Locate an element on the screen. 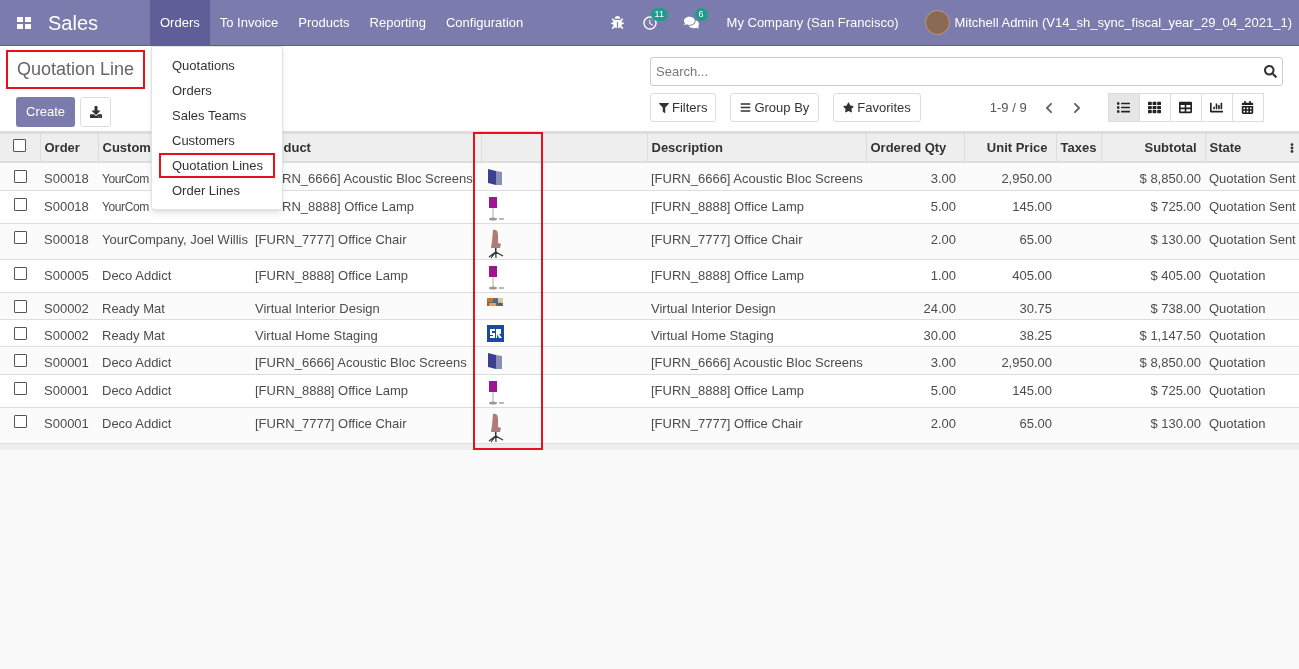 Image resolution: width=1299 pixels, height=669 pixels. menu-tab: To Invoice is located at coordinates (249, 23).